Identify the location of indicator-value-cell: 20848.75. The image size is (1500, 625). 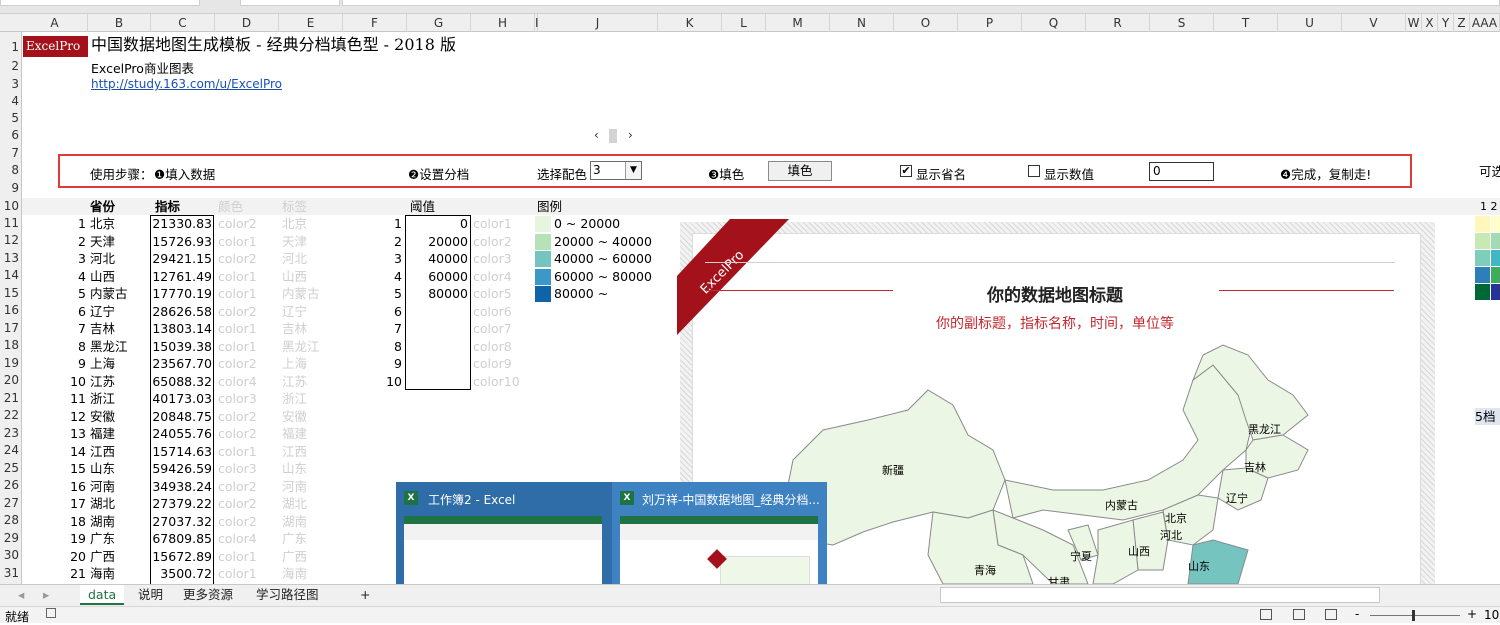
(181, 416).